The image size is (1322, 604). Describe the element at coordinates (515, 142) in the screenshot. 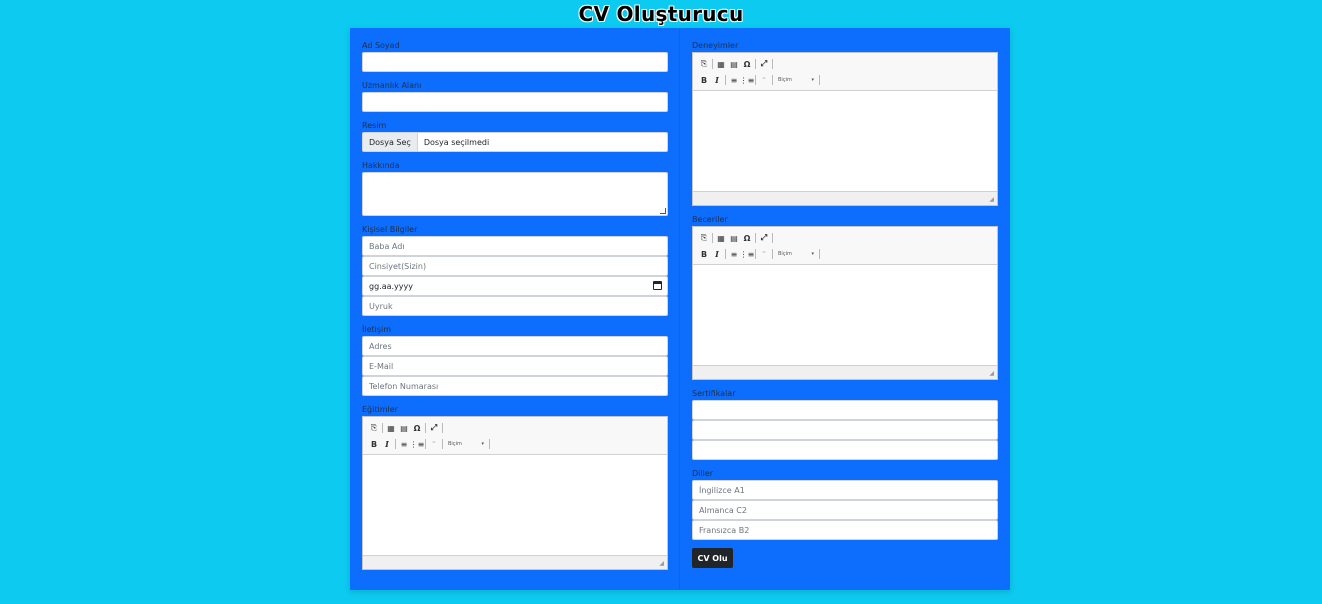

I see `resim-file-input: Dosya Seç Dosya seçilmedi` at that location.